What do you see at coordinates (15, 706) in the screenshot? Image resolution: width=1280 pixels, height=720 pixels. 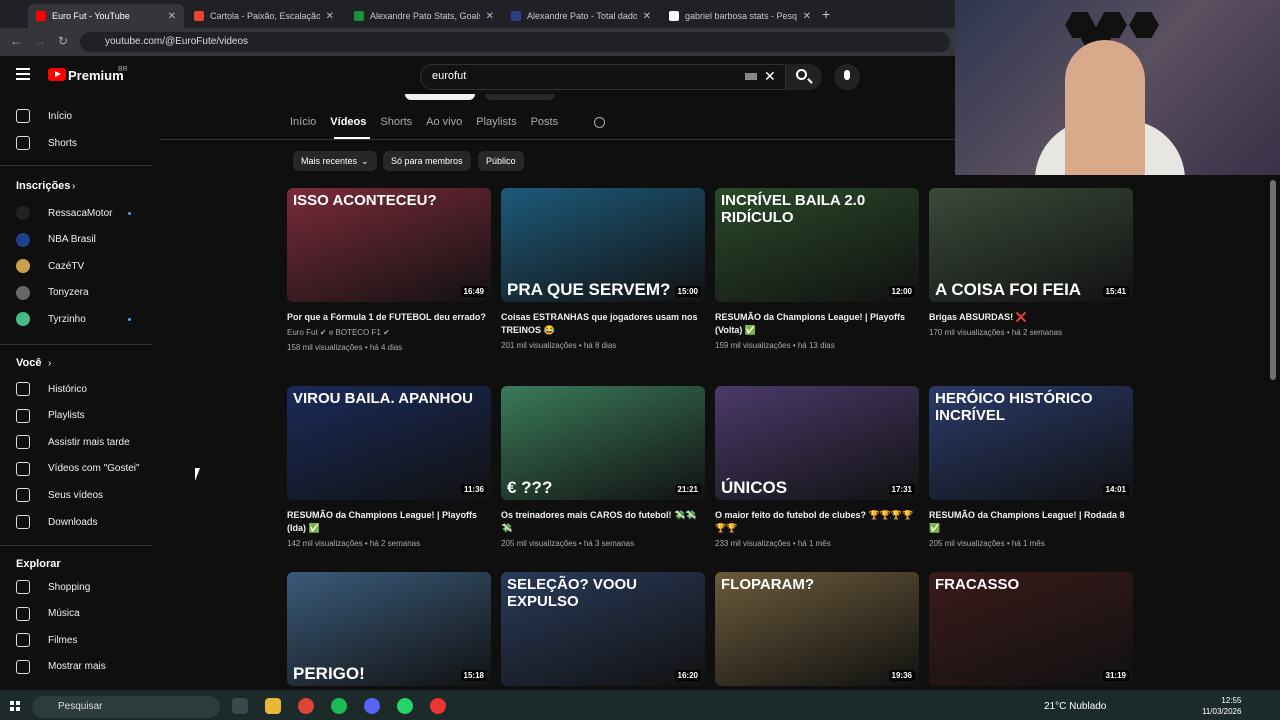 I see `start-icon` at bounding box center [15, 706].